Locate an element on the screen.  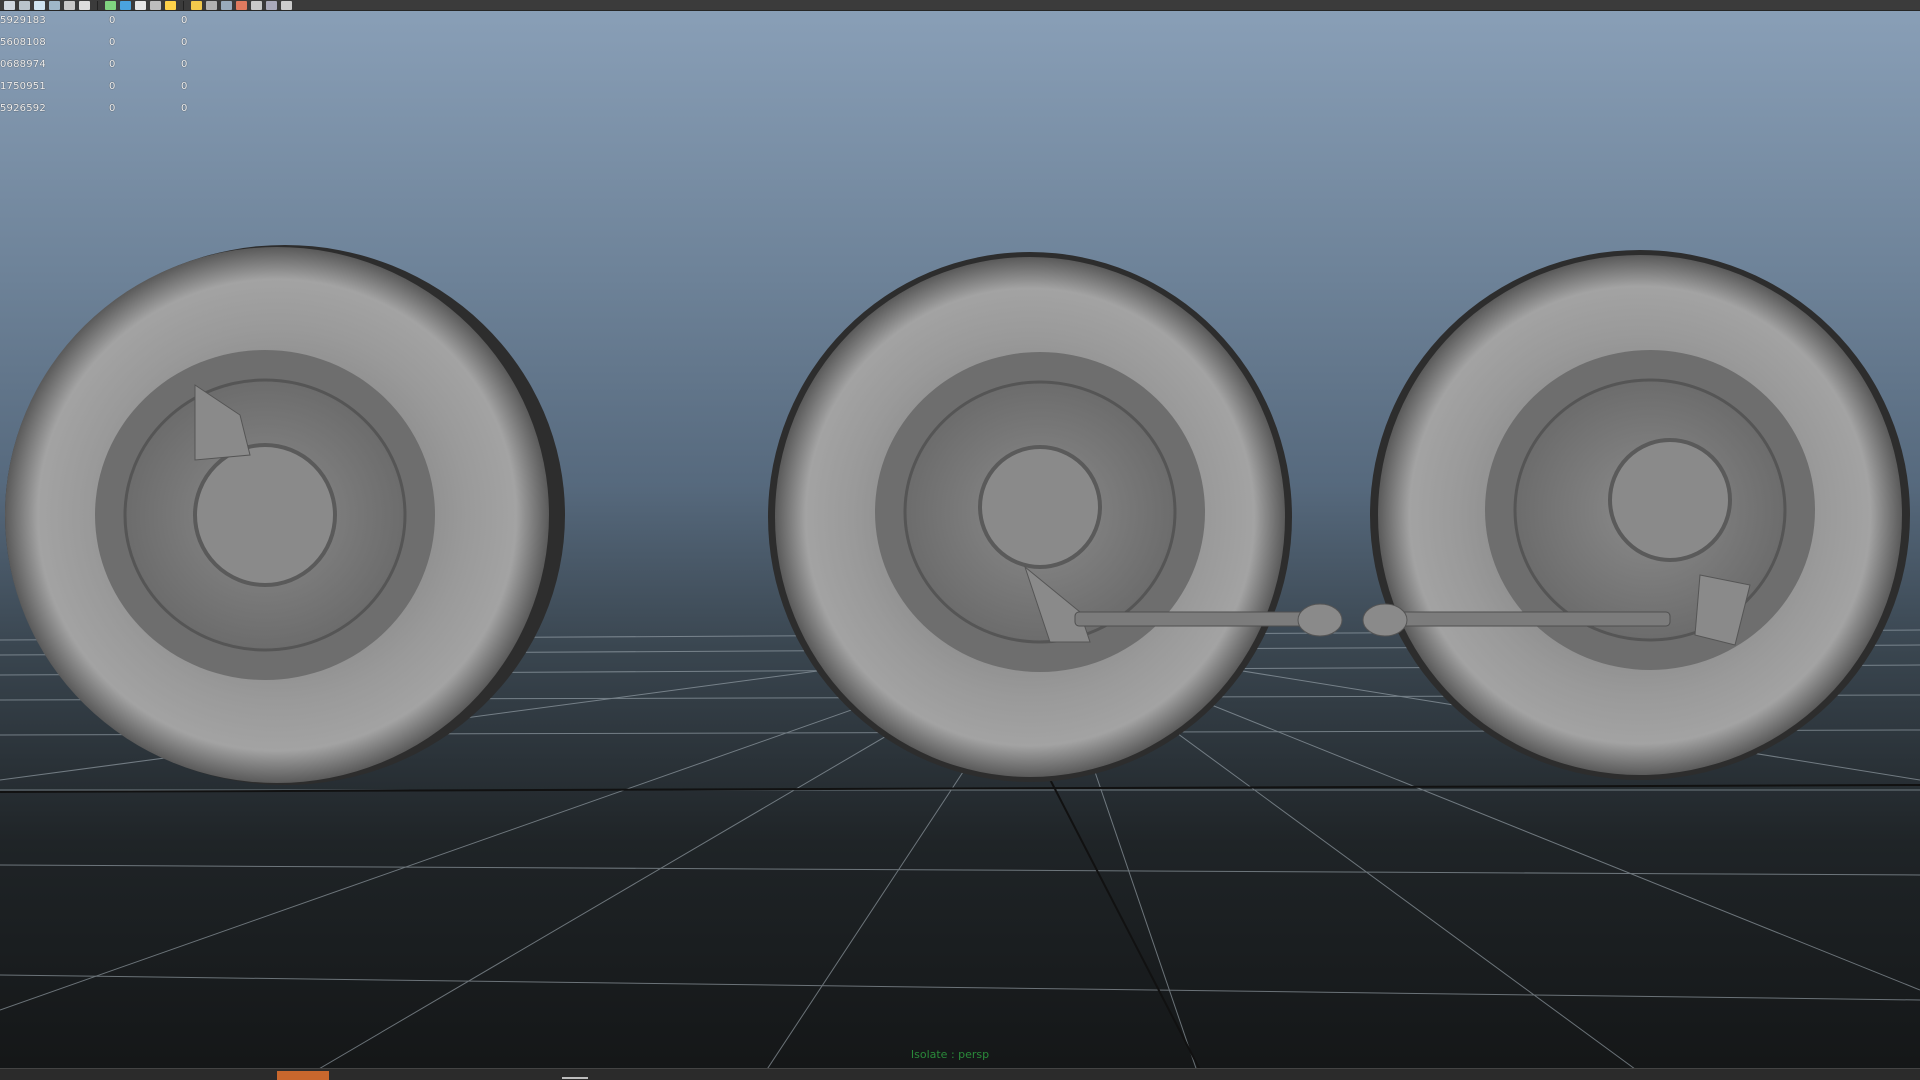
time-slider-marker is located at coordinates (303, 1075).